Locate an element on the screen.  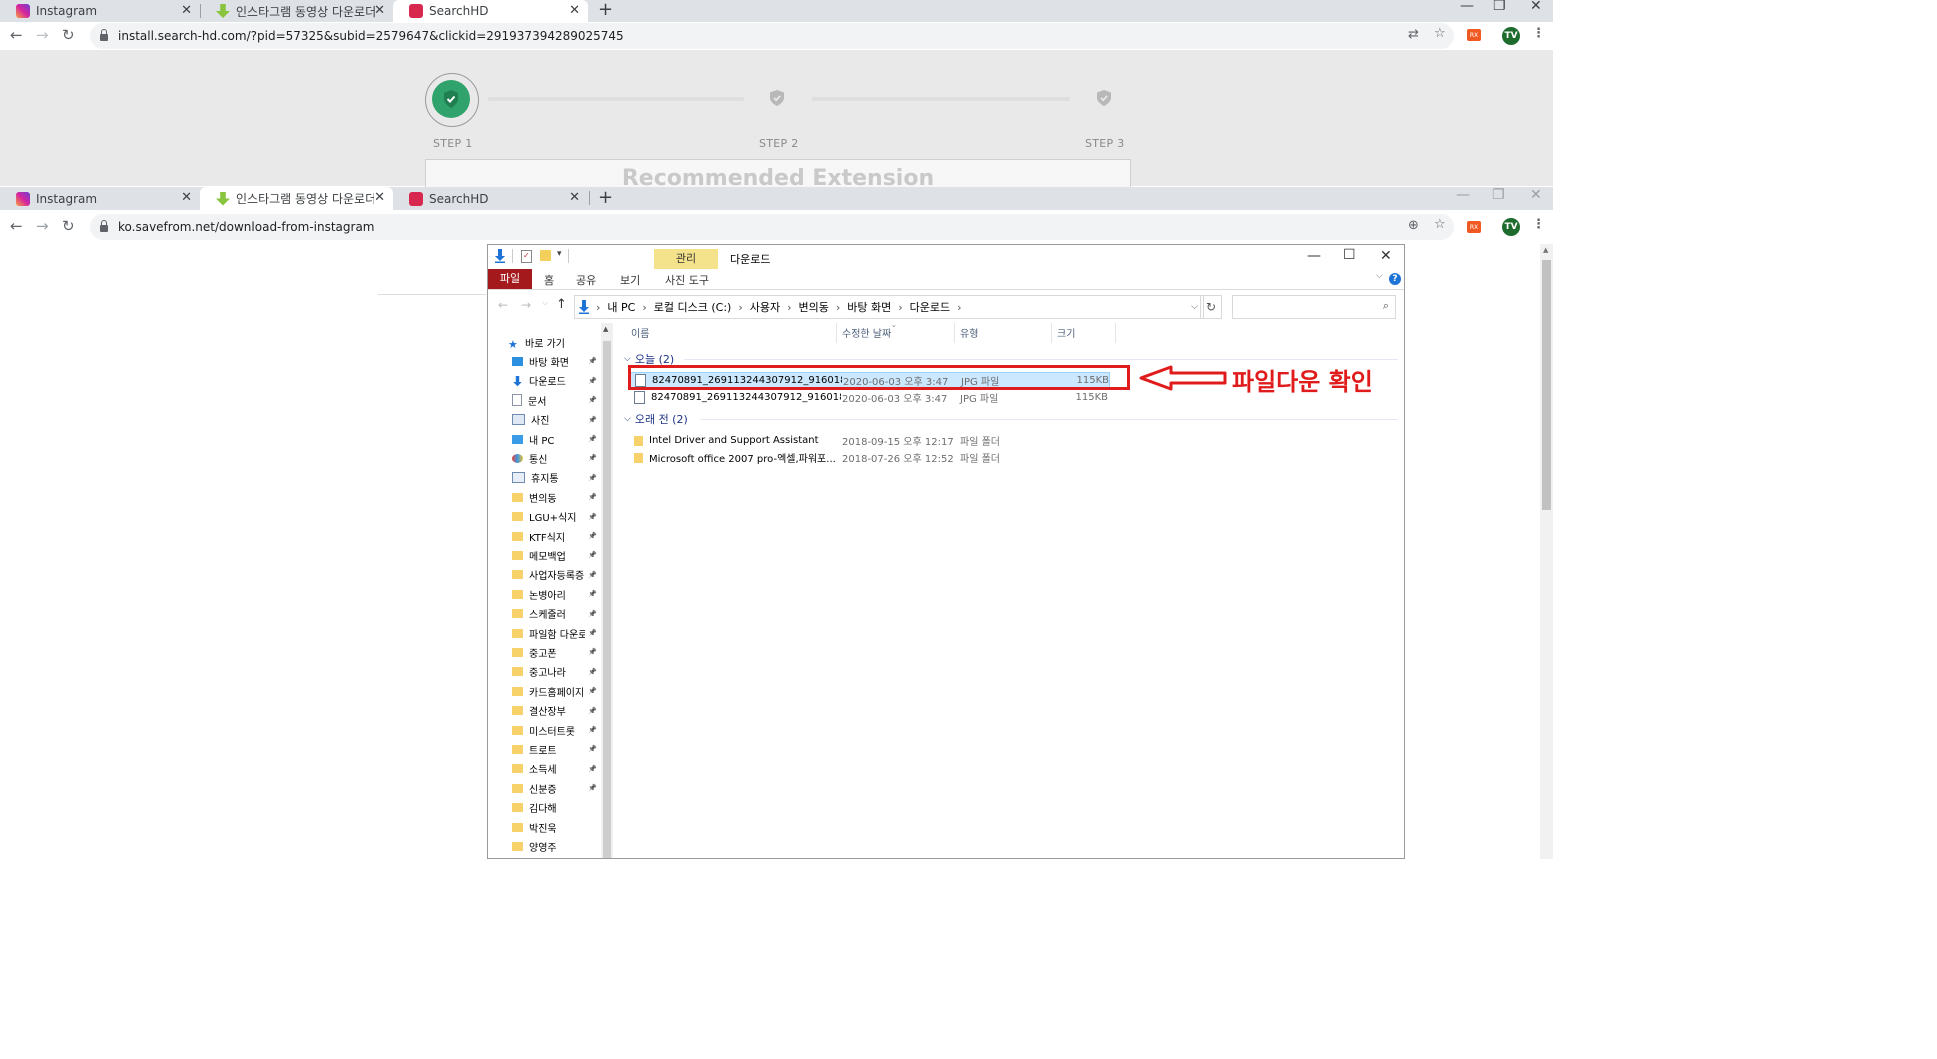
breadcrumb-item: 사용자 is located at coordinates (765, 307).